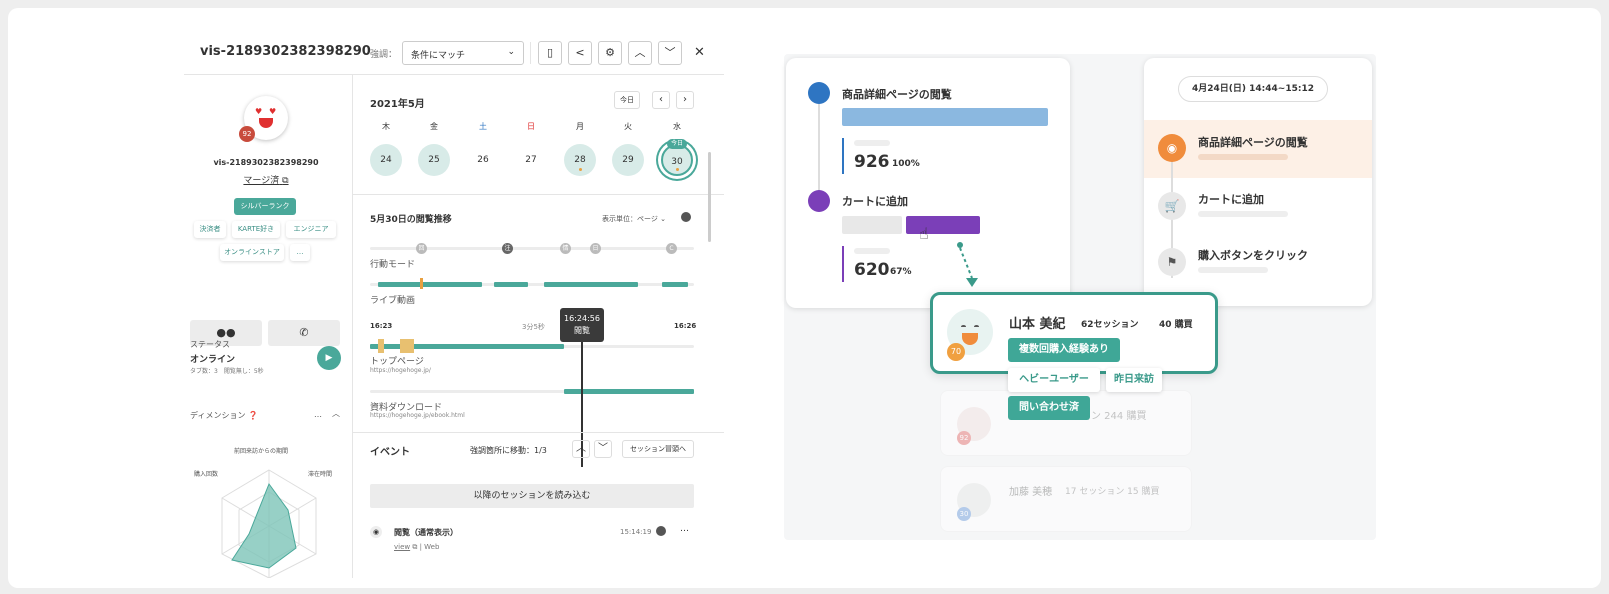 This screenshot has height=594, width=1609. Describe the element at coordinates (507, 248) in the screenshot. I see `timeline-node: 注` at that location.